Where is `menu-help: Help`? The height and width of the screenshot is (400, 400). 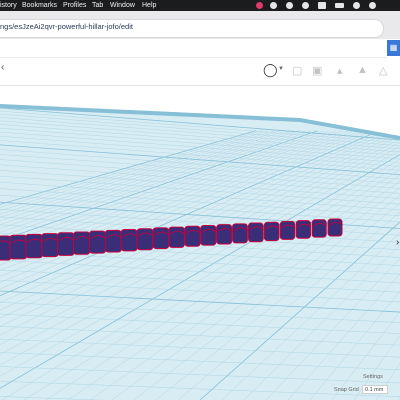 menu-help: Help is located at coordinates (149, 5).